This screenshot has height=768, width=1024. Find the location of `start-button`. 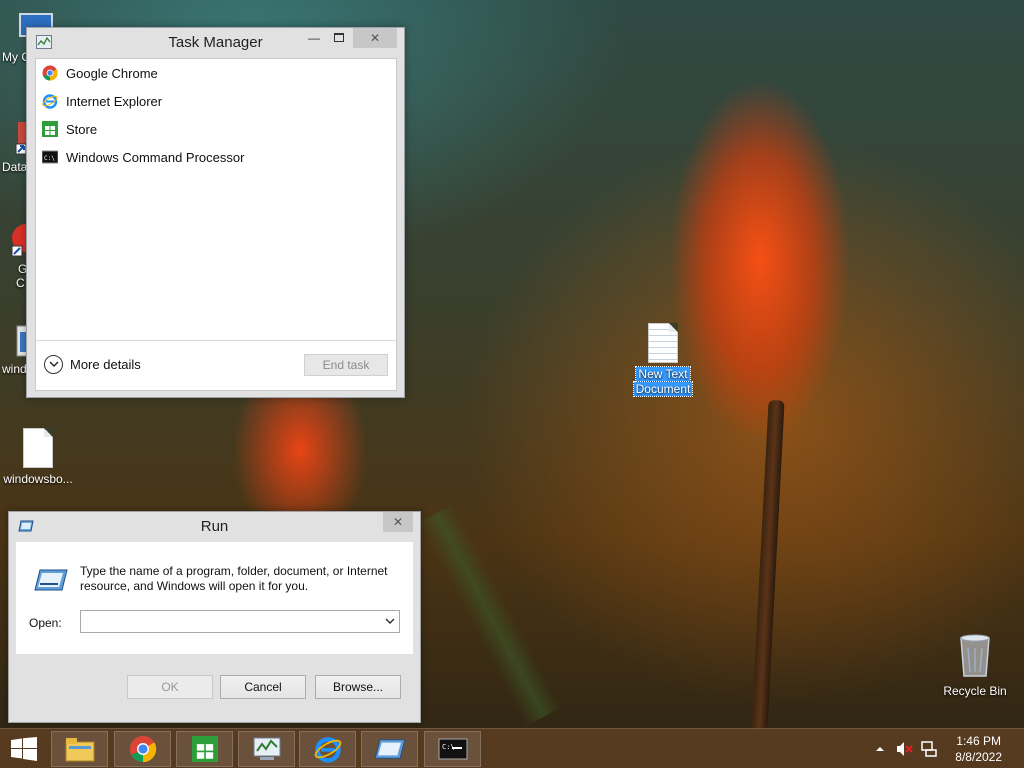

start-button is located at coordinates (24, 749).